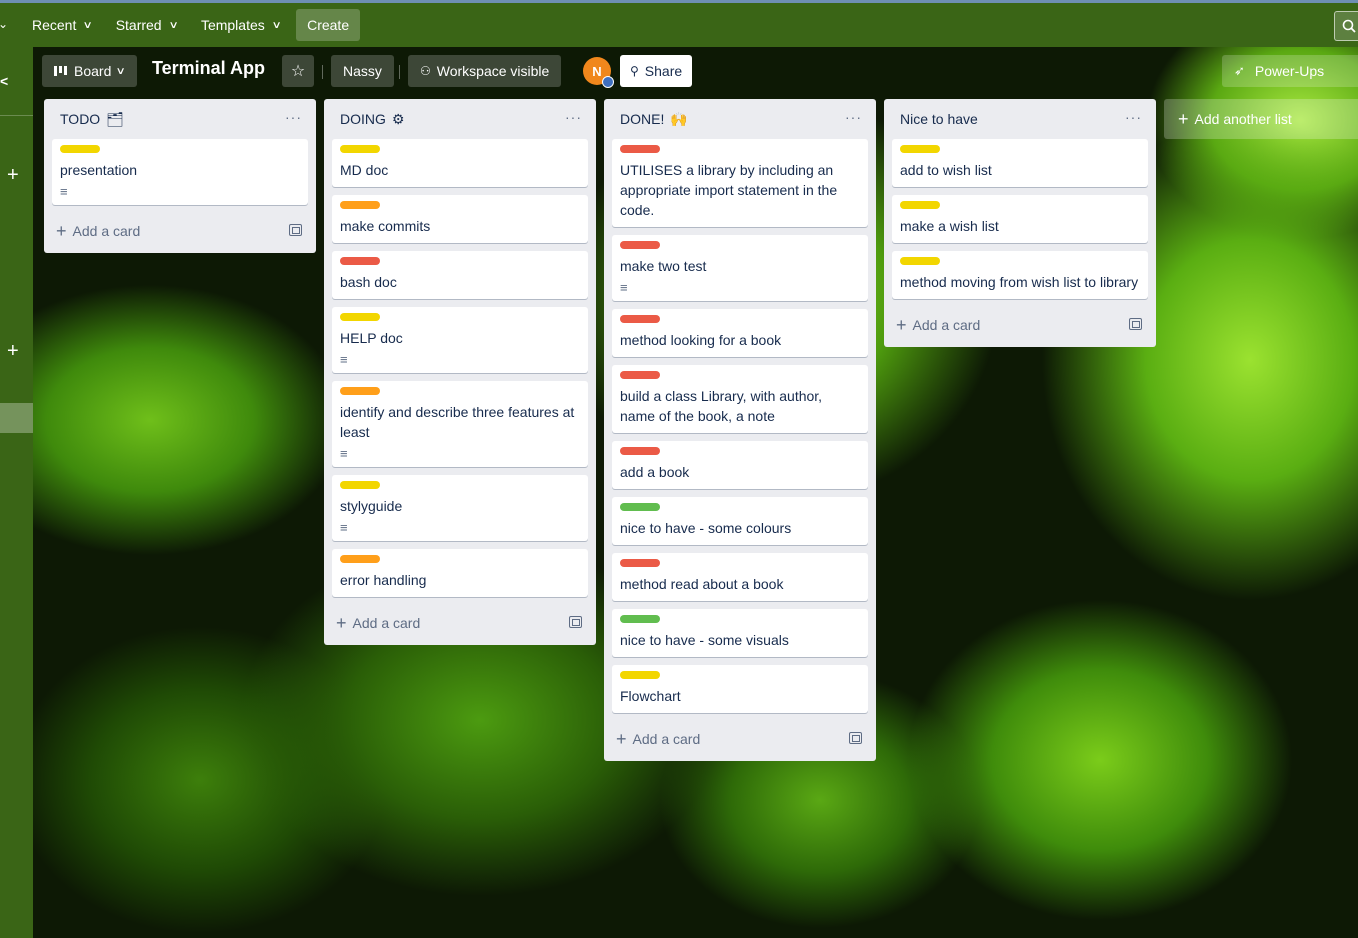 Image resolution: width=1358 pixels, height=938 pixels. I want to click on list-header: DOING ⚙ ···, so click(460, 119).